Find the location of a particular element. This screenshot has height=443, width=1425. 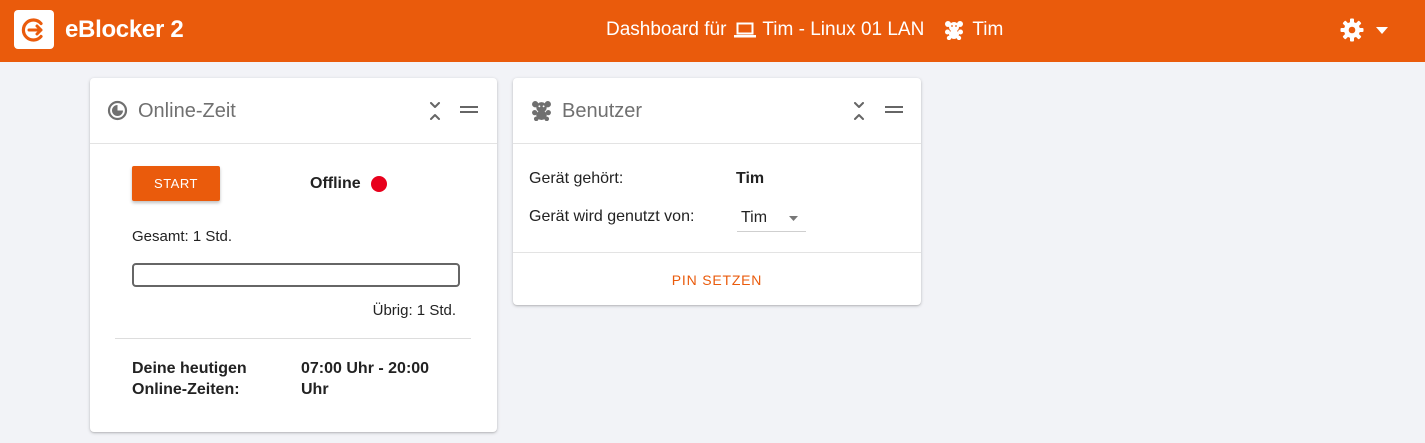

remaining-time: Übrig: 1 Std. is located at coordinates (414, 310).